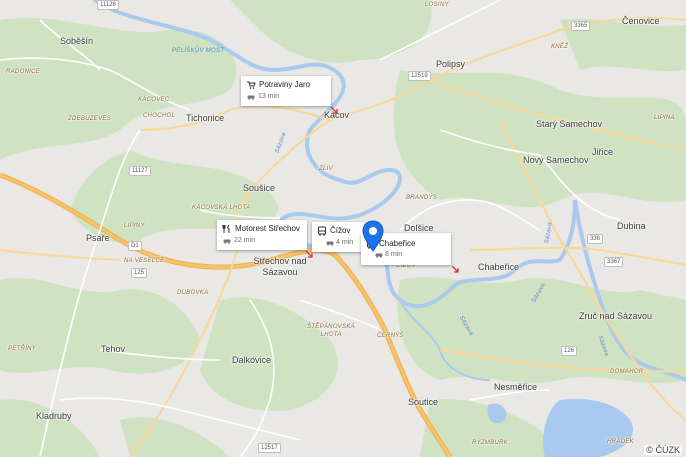  Describe the element at coordinates (569, 124) in the screenshot. I see `place-stary-samechov: Starý Samechov` at that location.